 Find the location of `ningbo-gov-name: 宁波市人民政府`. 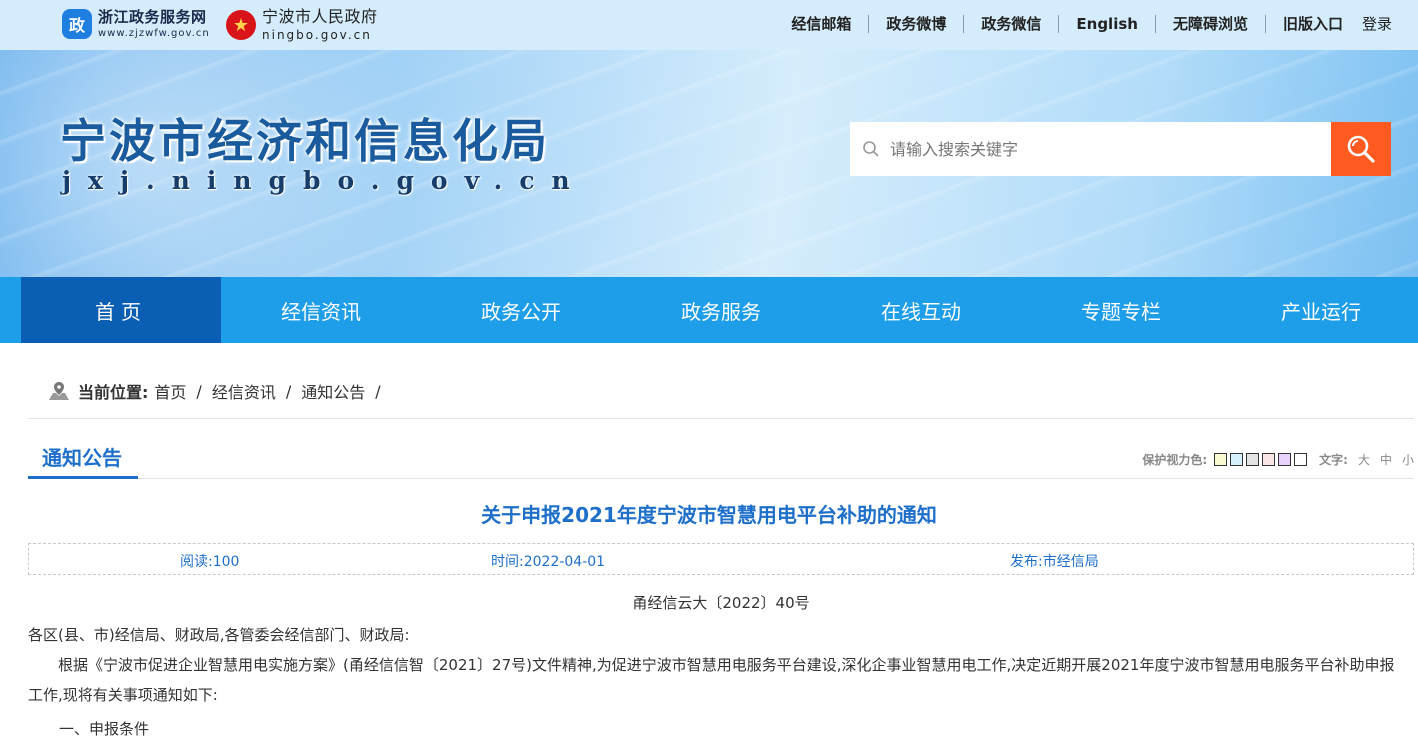

ningbo-gov-name: 宁波市人民政府 is located at coordinates (320, 16).